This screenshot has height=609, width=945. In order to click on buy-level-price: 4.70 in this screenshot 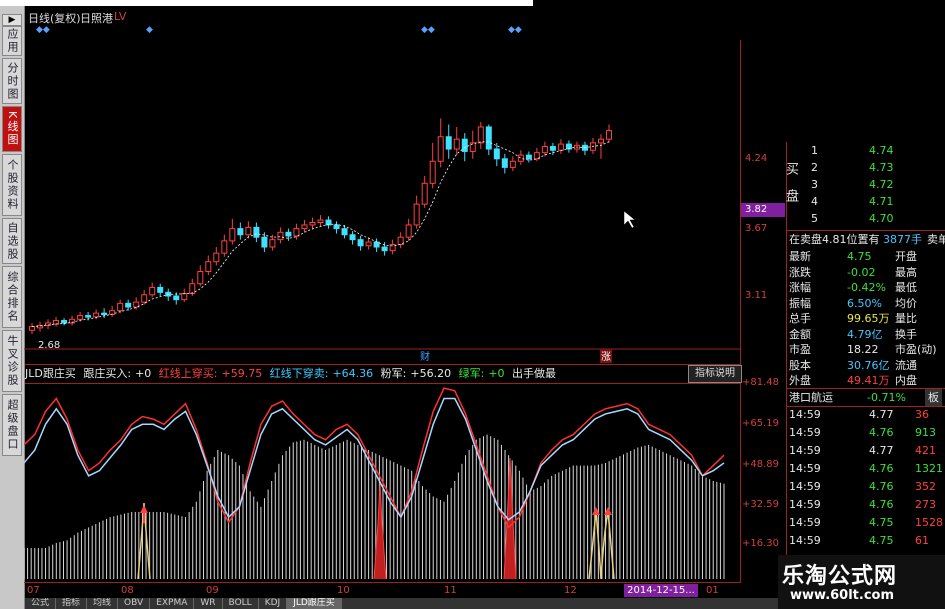, I will do `click(881, 218)`.